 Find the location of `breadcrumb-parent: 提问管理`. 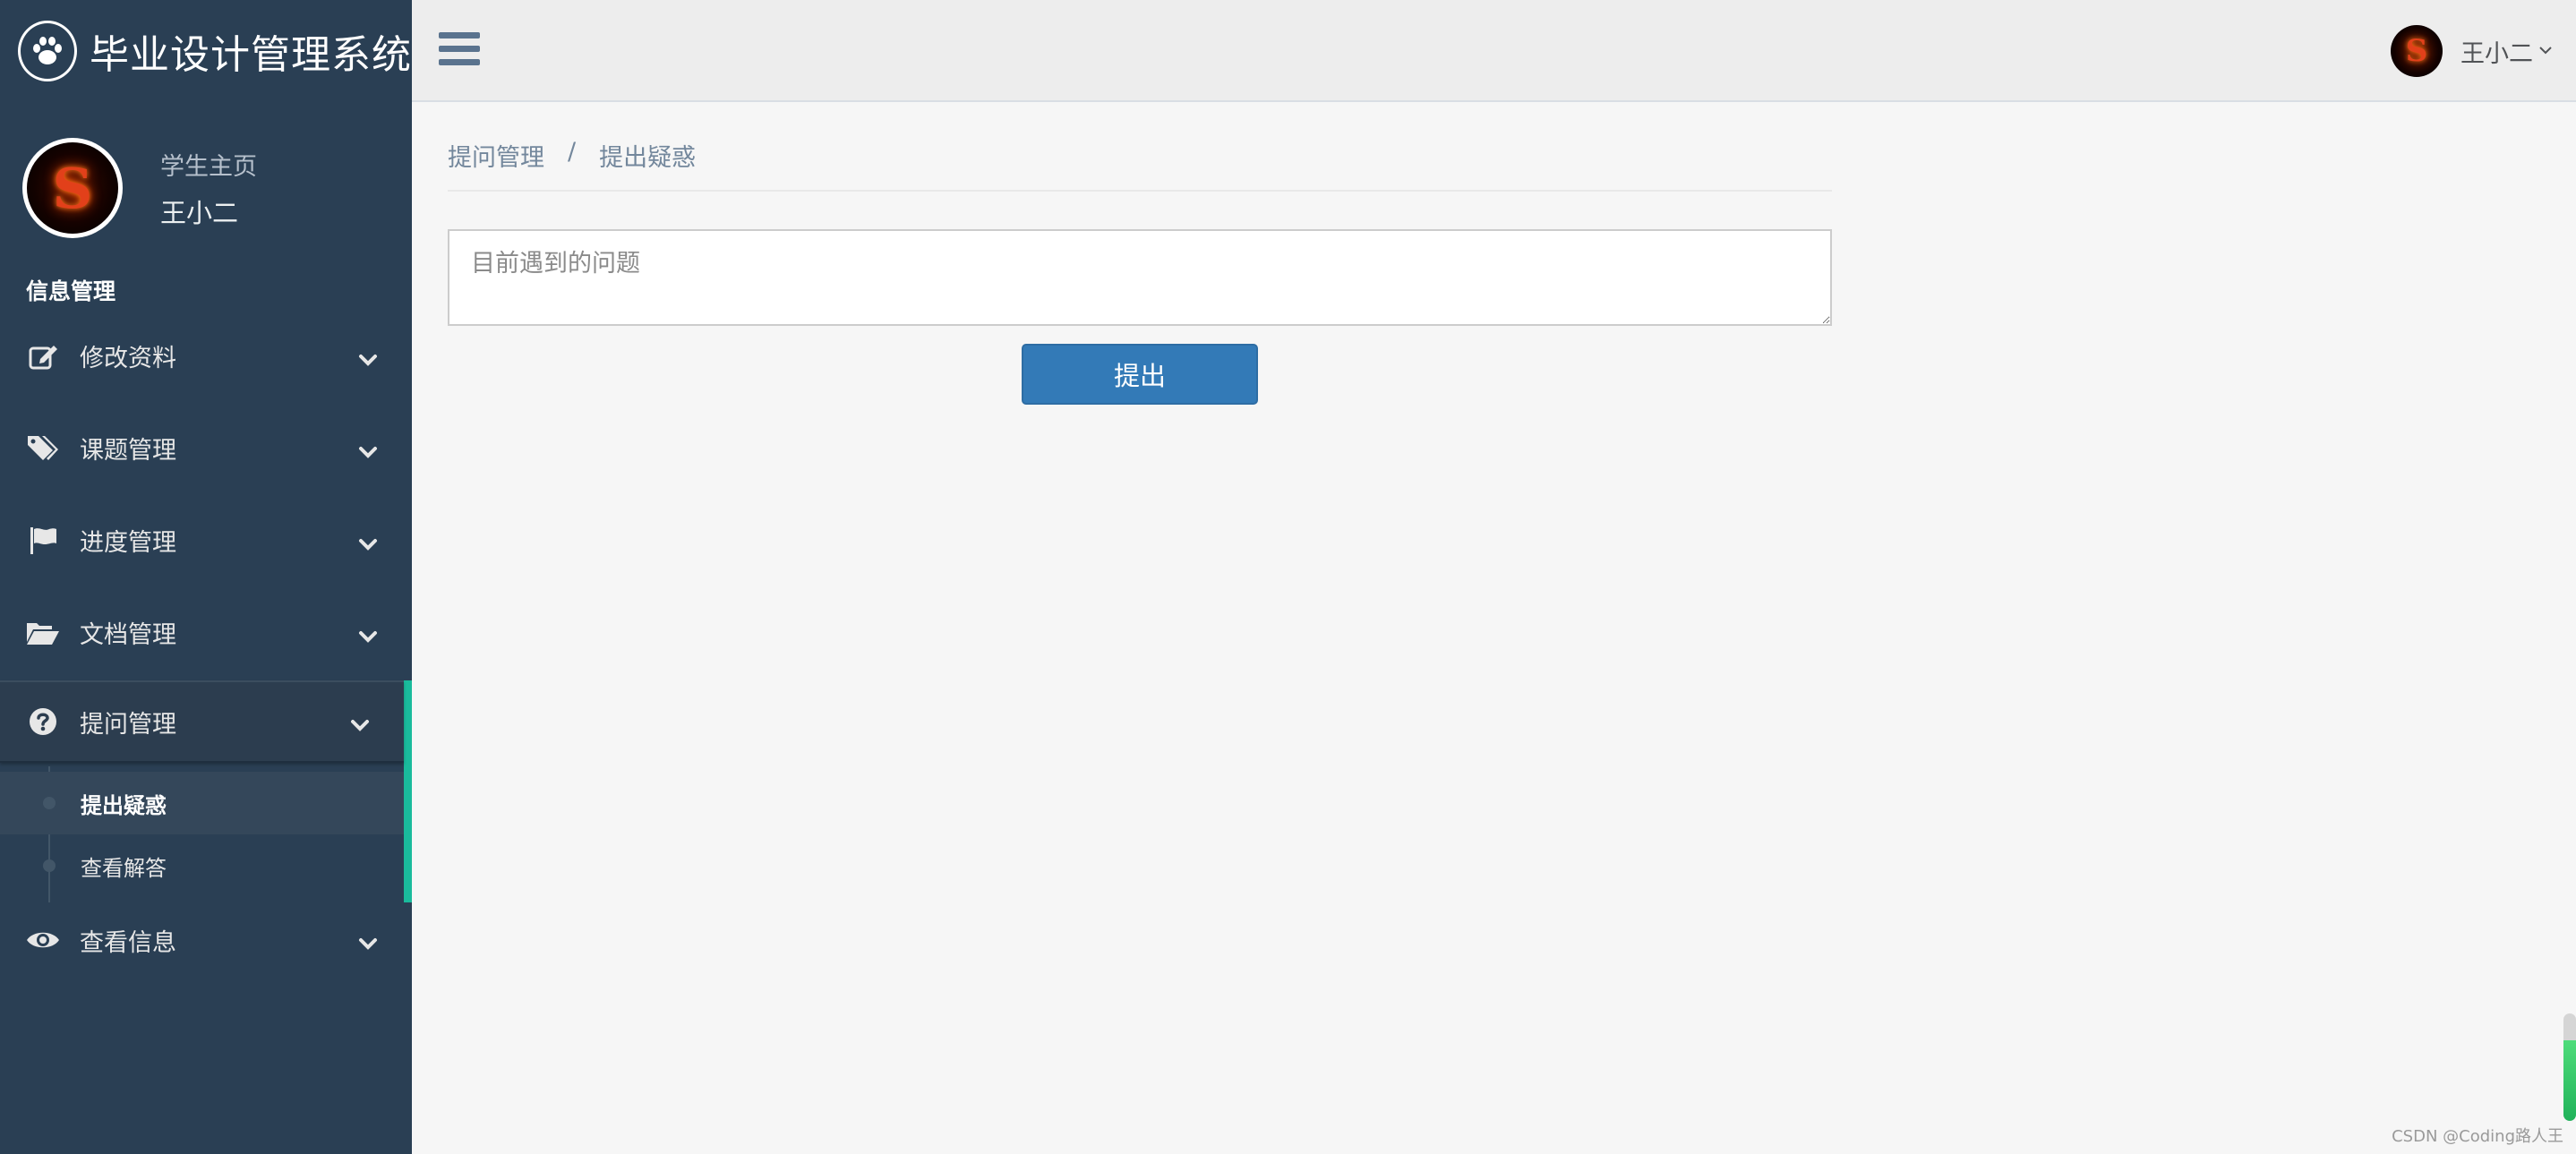

breadcrumb-parent: 提问管理 is located at coordinates (496, 155).